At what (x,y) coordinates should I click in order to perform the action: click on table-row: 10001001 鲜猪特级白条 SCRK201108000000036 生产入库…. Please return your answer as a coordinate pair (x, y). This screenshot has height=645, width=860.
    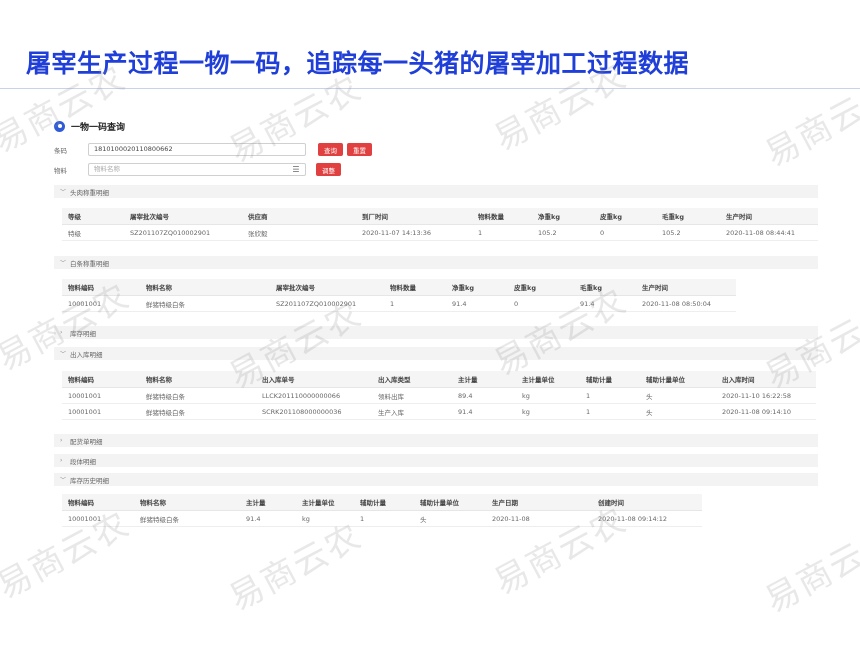
    Looking at the image, I should click on (439, 412).